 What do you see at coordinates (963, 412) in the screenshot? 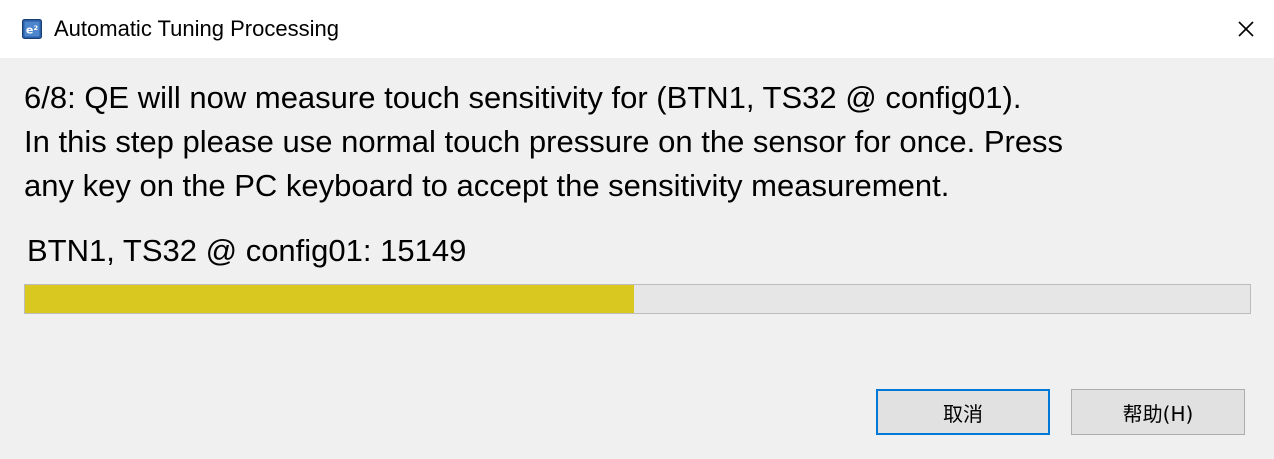
I see `cancel-button: 取消` at bounding box center [963, 412].